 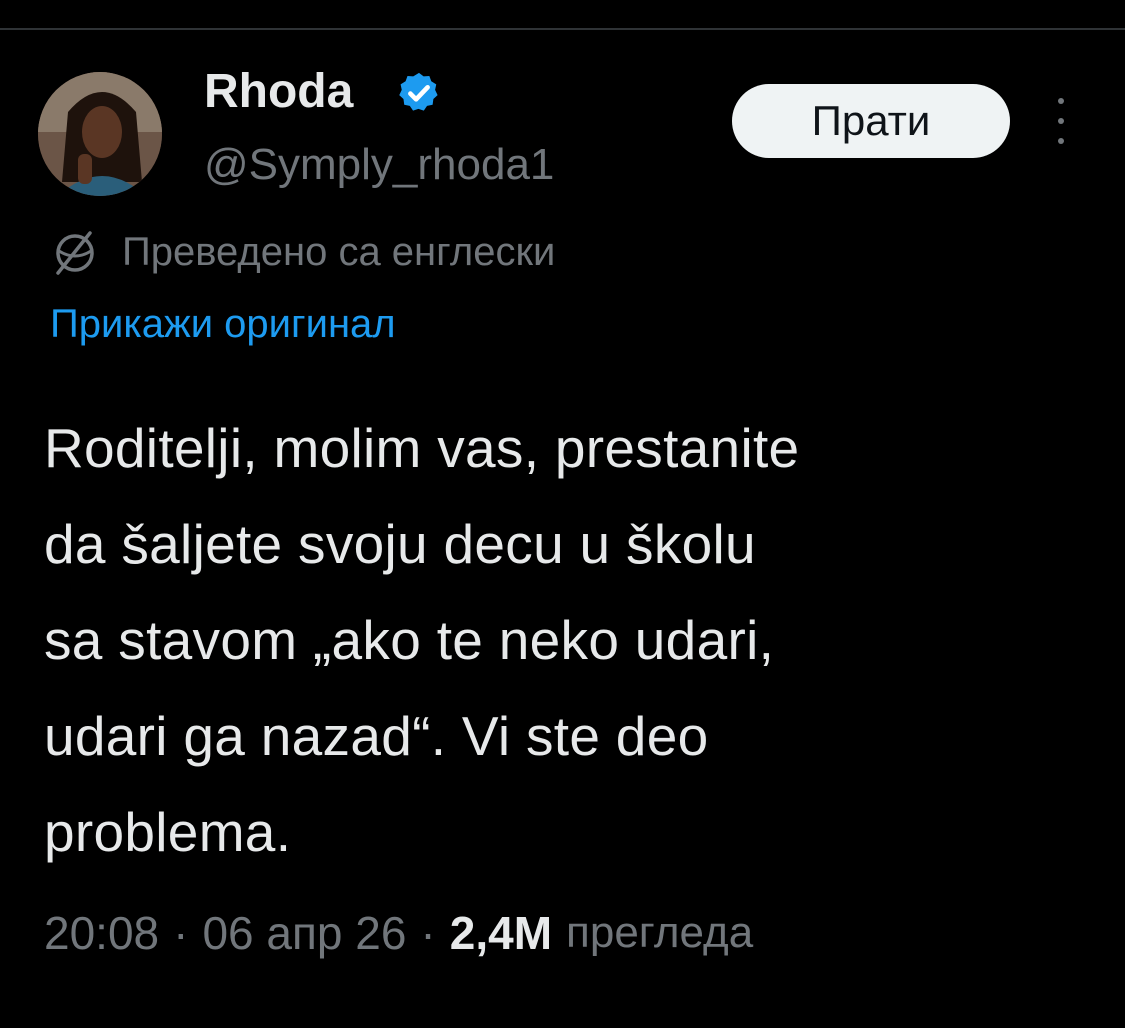 What do you see at coordinates (660, 932) in the screenshot?
I see `views-label: прегледа` at bounding box center [660, 932].